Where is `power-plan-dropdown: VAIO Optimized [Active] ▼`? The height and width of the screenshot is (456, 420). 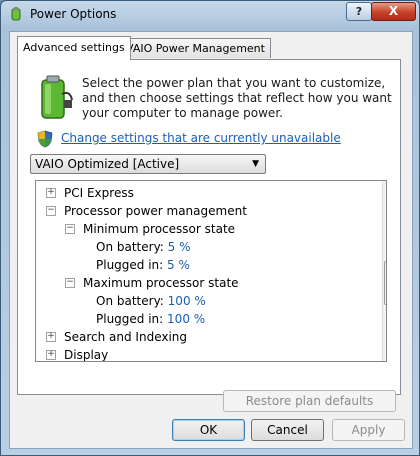 power-plan-dropdown: VAIO Optimized [Active] ▼ is located at coordinates (148, 164).